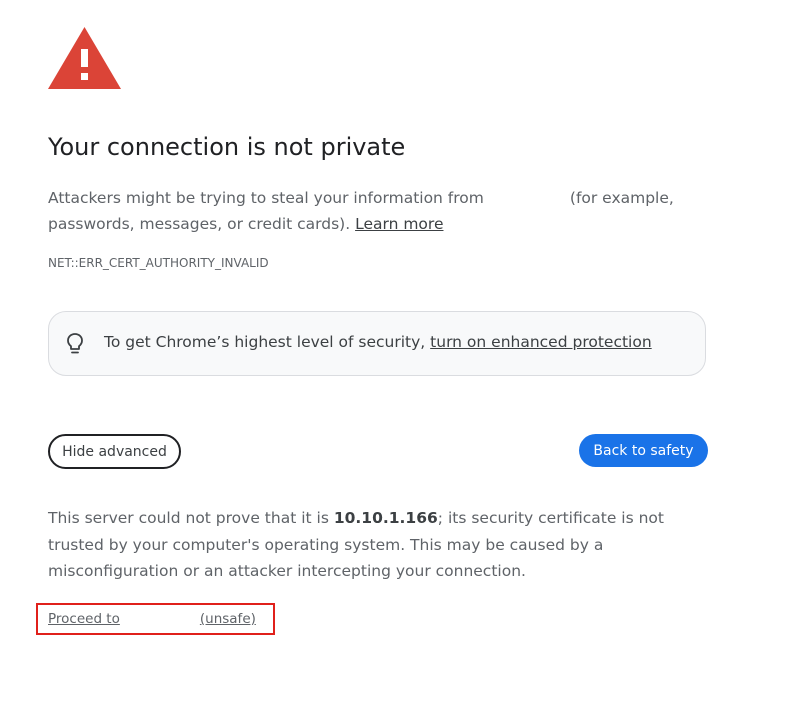 This screenshot has height=701, width=797. Describe the element at coordinates (188, 518) in the screenshot. I see `details-text-1: This server could not prove that it is` at that location.